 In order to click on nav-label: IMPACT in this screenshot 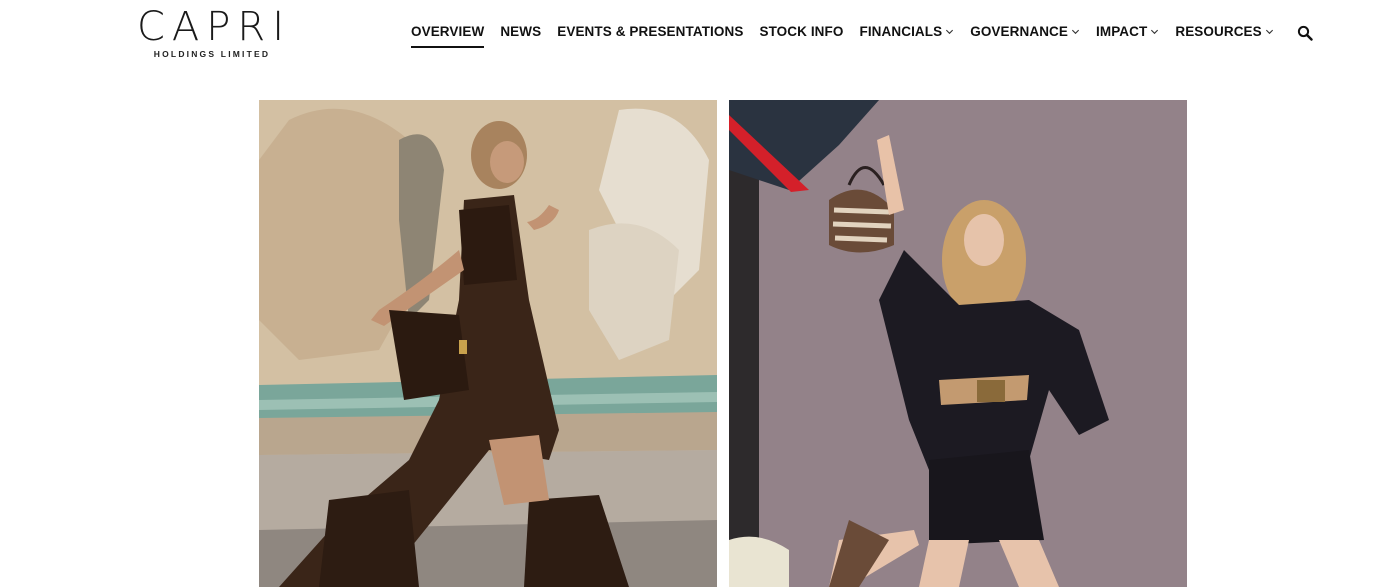, I will do `click(1122, 31)`.